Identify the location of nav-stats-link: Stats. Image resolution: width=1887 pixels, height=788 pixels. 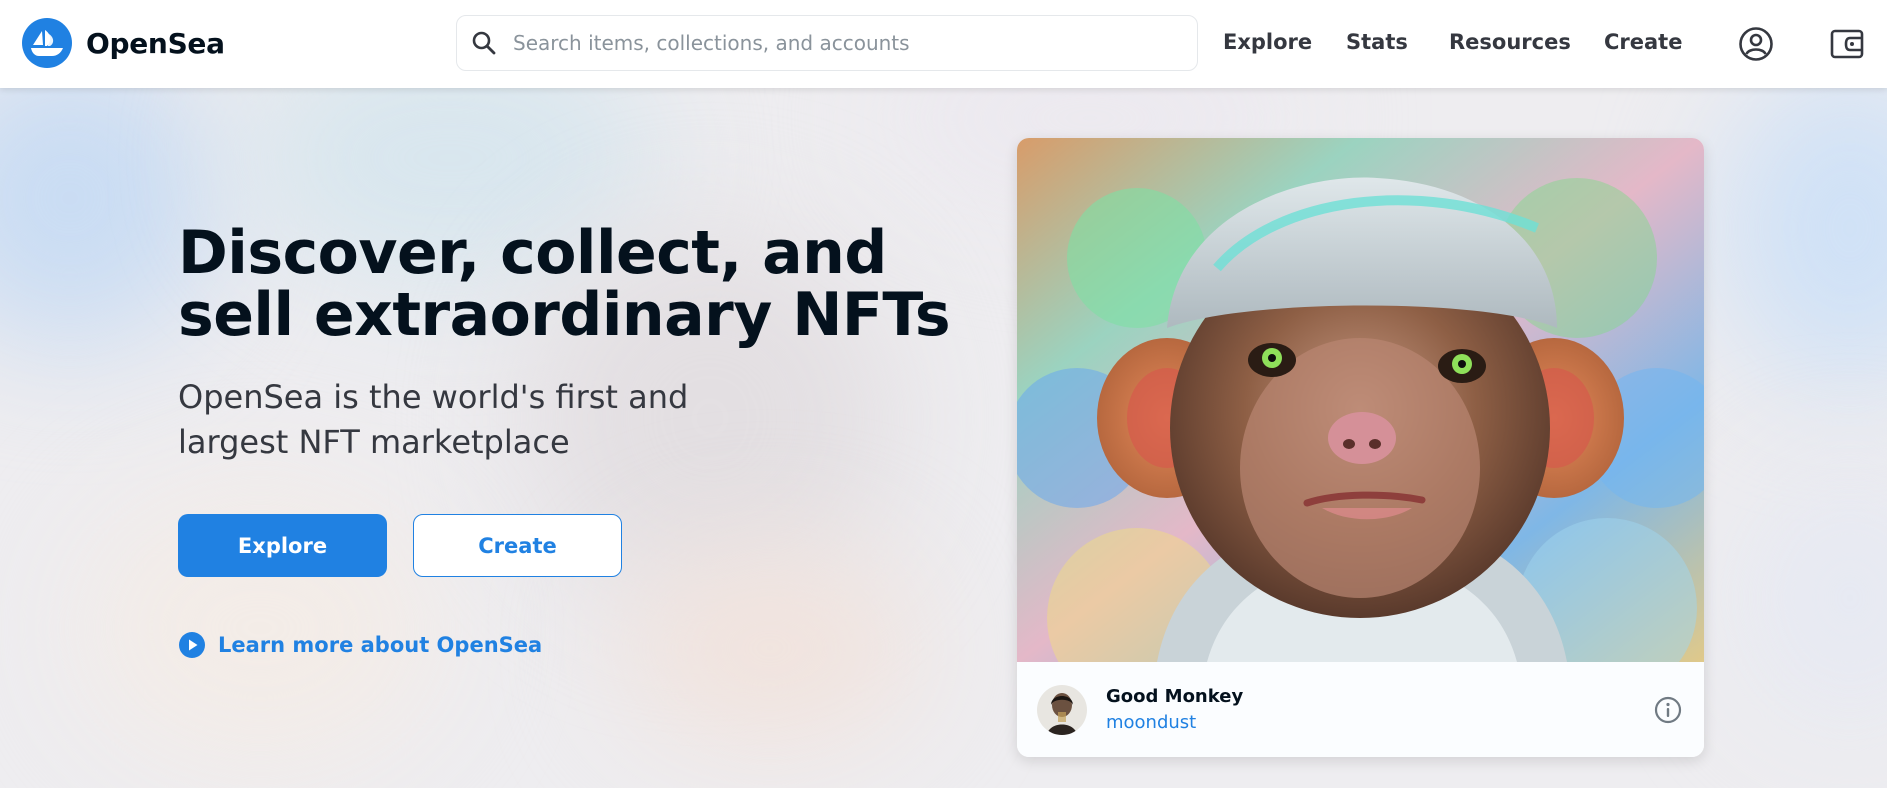
(1377, 42).